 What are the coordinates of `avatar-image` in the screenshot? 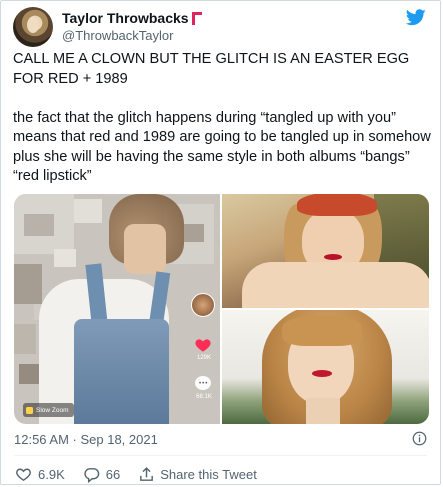 It's located at (33, 25).